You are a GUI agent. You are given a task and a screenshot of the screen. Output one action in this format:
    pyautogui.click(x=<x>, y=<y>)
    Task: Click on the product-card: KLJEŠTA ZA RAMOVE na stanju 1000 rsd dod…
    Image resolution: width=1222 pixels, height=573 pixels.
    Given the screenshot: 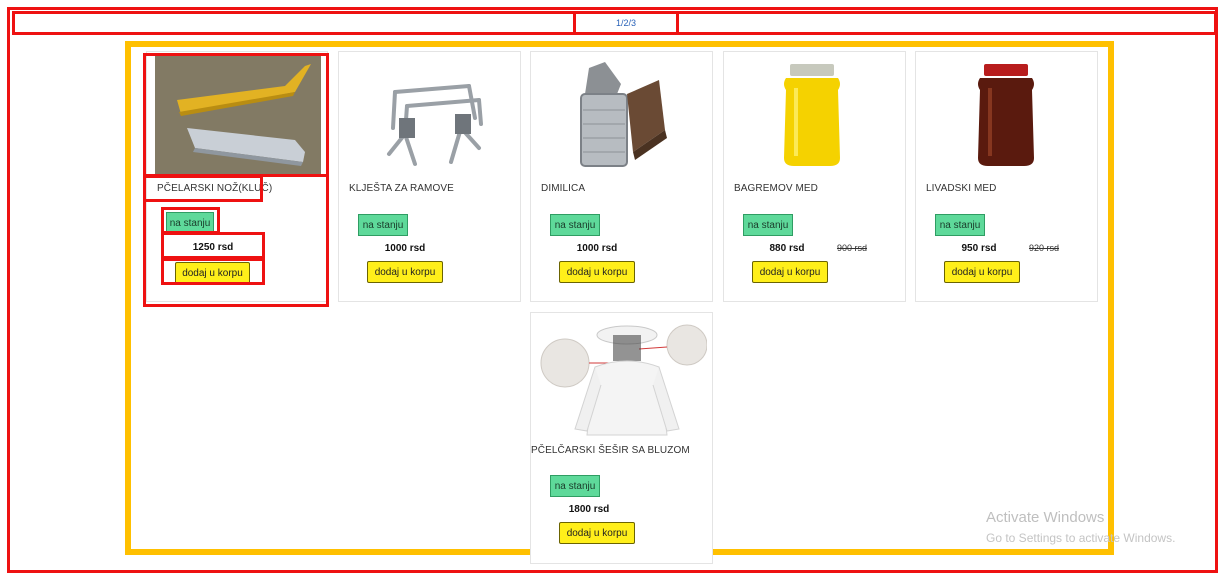 What is the action you would take?
    pyautogui.click(x=429, y=176)
    